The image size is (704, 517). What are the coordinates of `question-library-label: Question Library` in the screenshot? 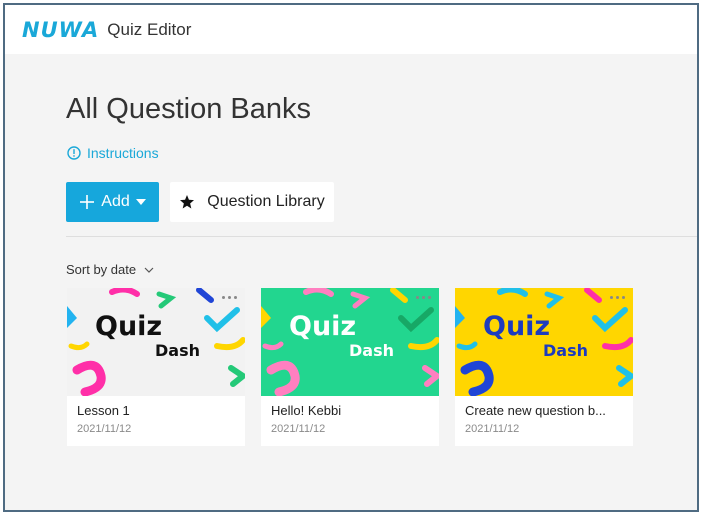 It's located at (266, 201).